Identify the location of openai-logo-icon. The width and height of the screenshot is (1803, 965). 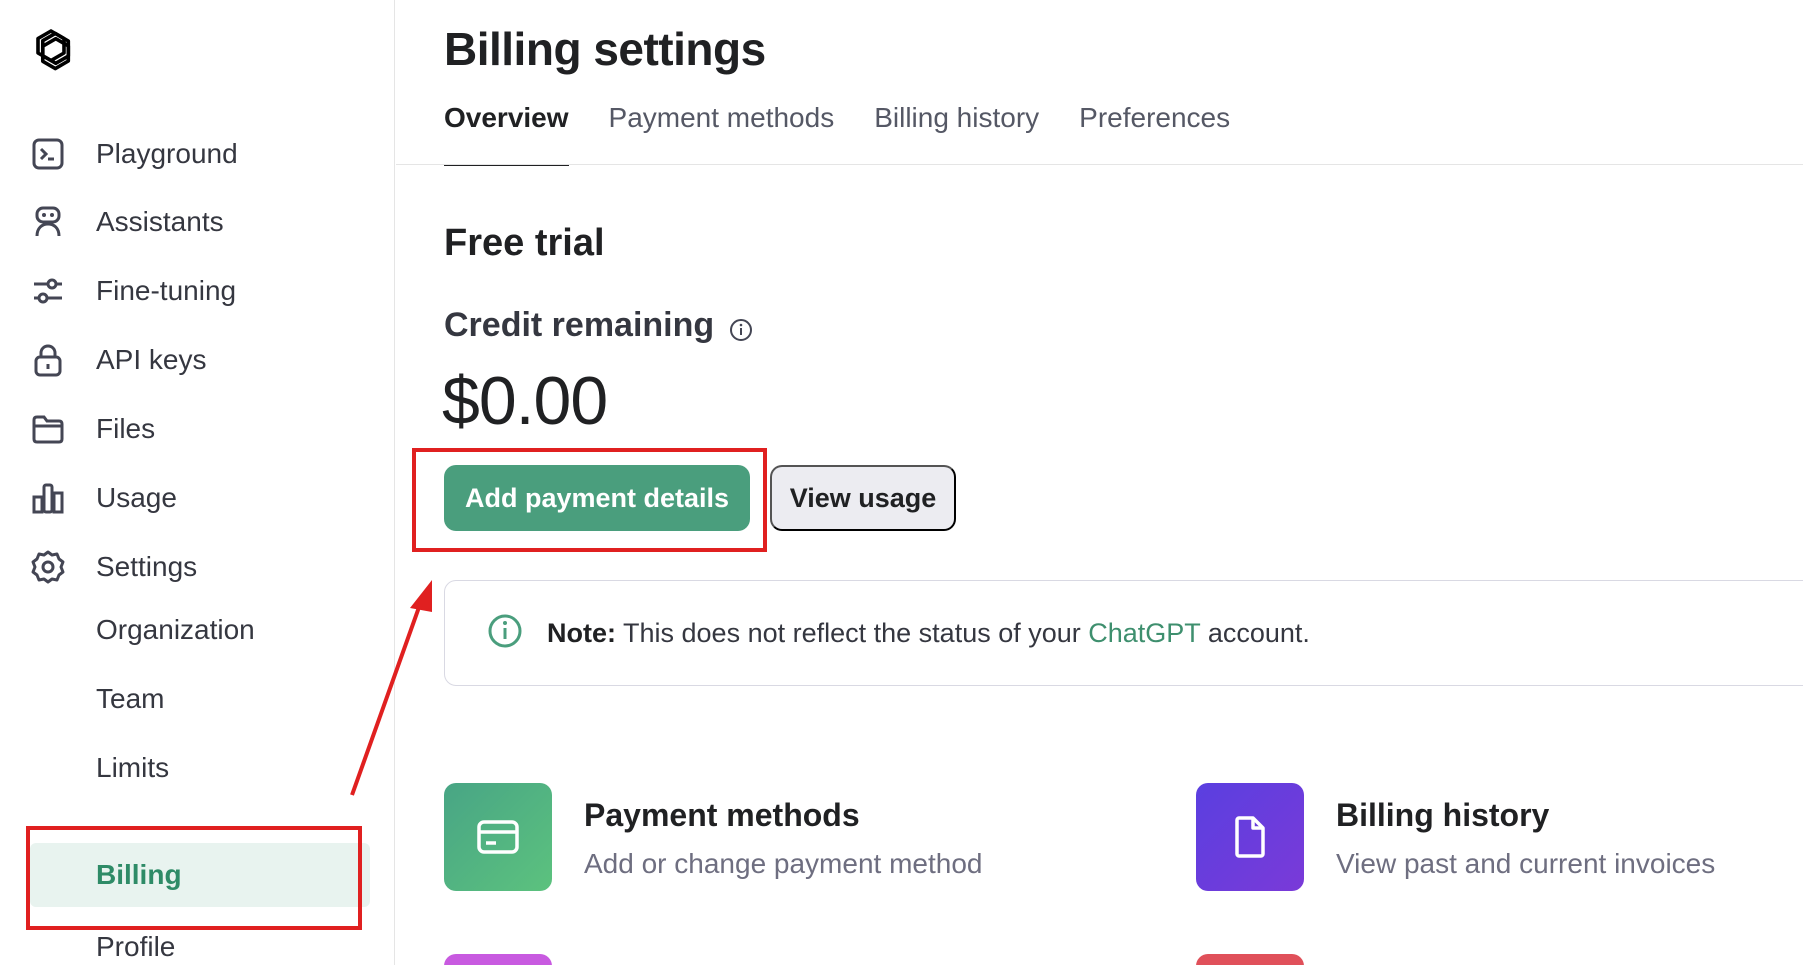
(51, 51).